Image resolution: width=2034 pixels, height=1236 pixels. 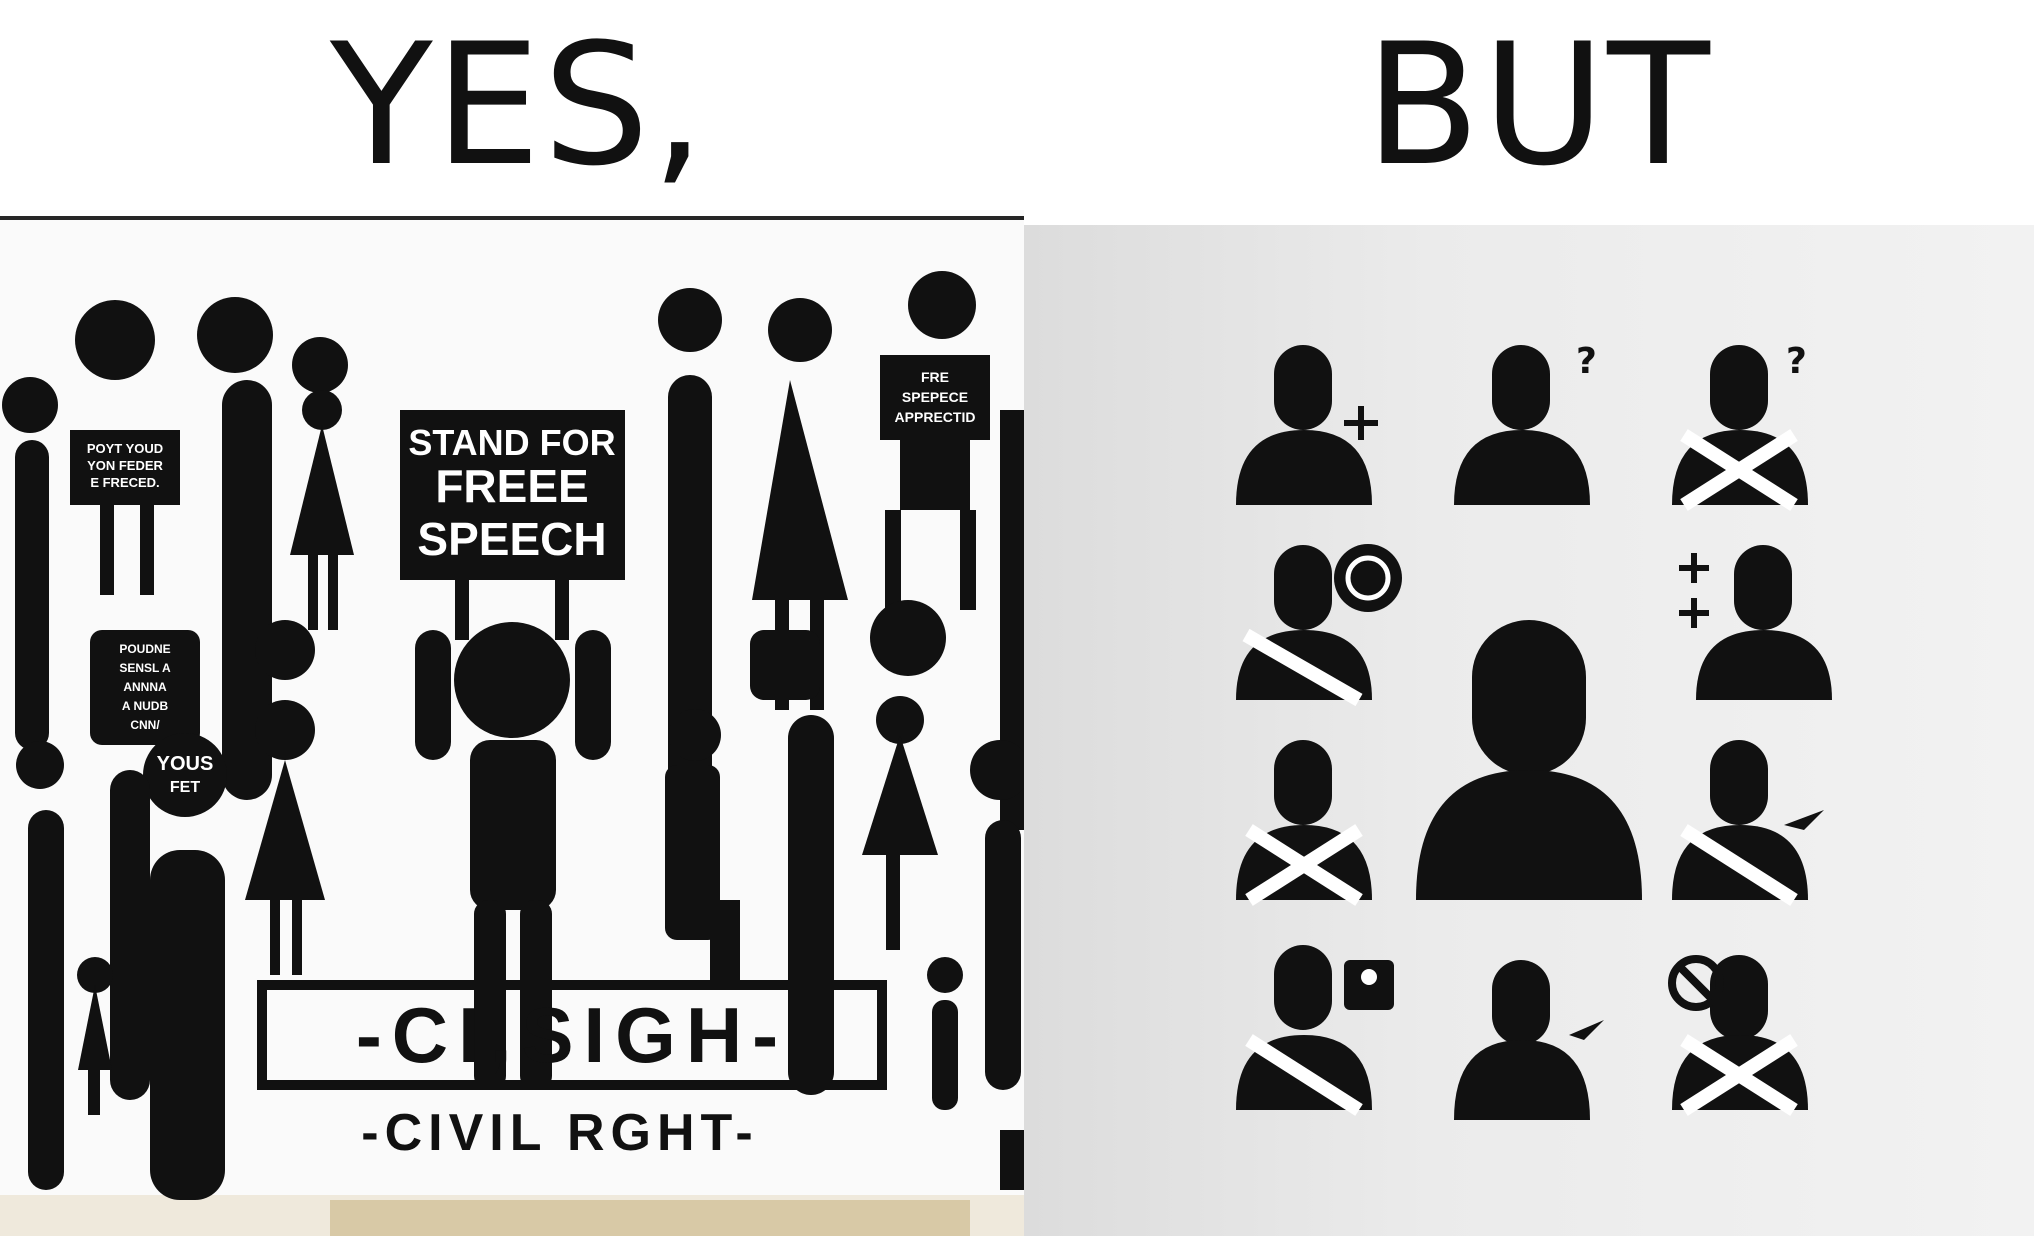 I want to click on small-sign-2-line-2: SPEPECE, so click(x=935, y=397).